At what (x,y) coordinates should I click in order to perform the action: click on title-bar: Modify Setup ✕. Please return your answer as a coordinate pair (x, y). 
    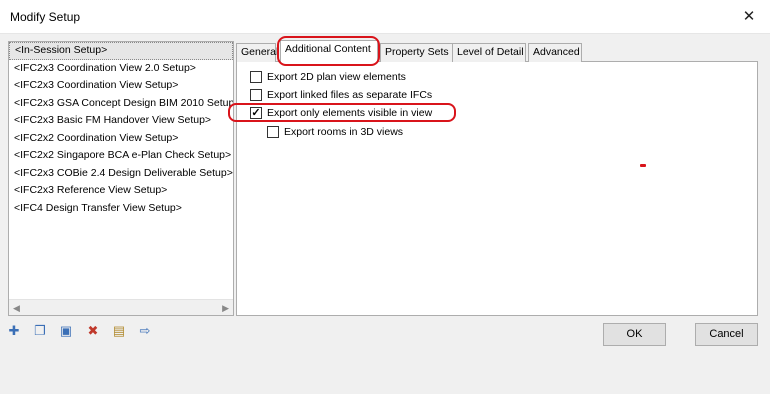
    Looking at the image, I should click on (385, 17).